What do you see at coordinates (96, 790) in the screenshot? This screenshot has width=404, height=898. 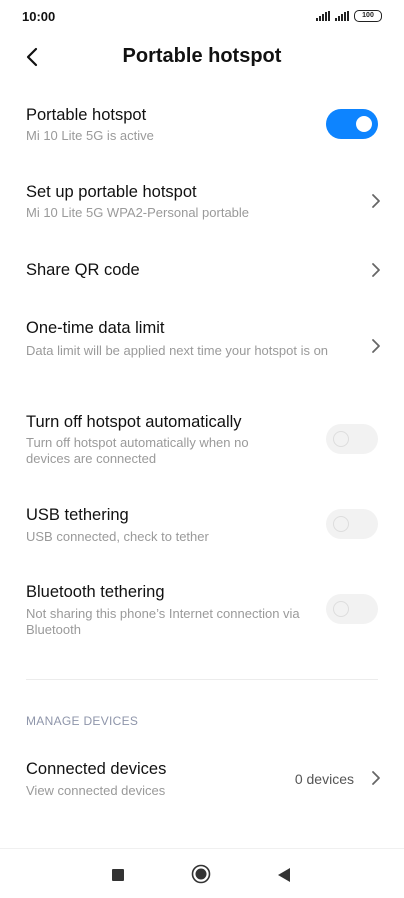 I see `row-subtitle: View connected devices` at bounding box center [96, 790].